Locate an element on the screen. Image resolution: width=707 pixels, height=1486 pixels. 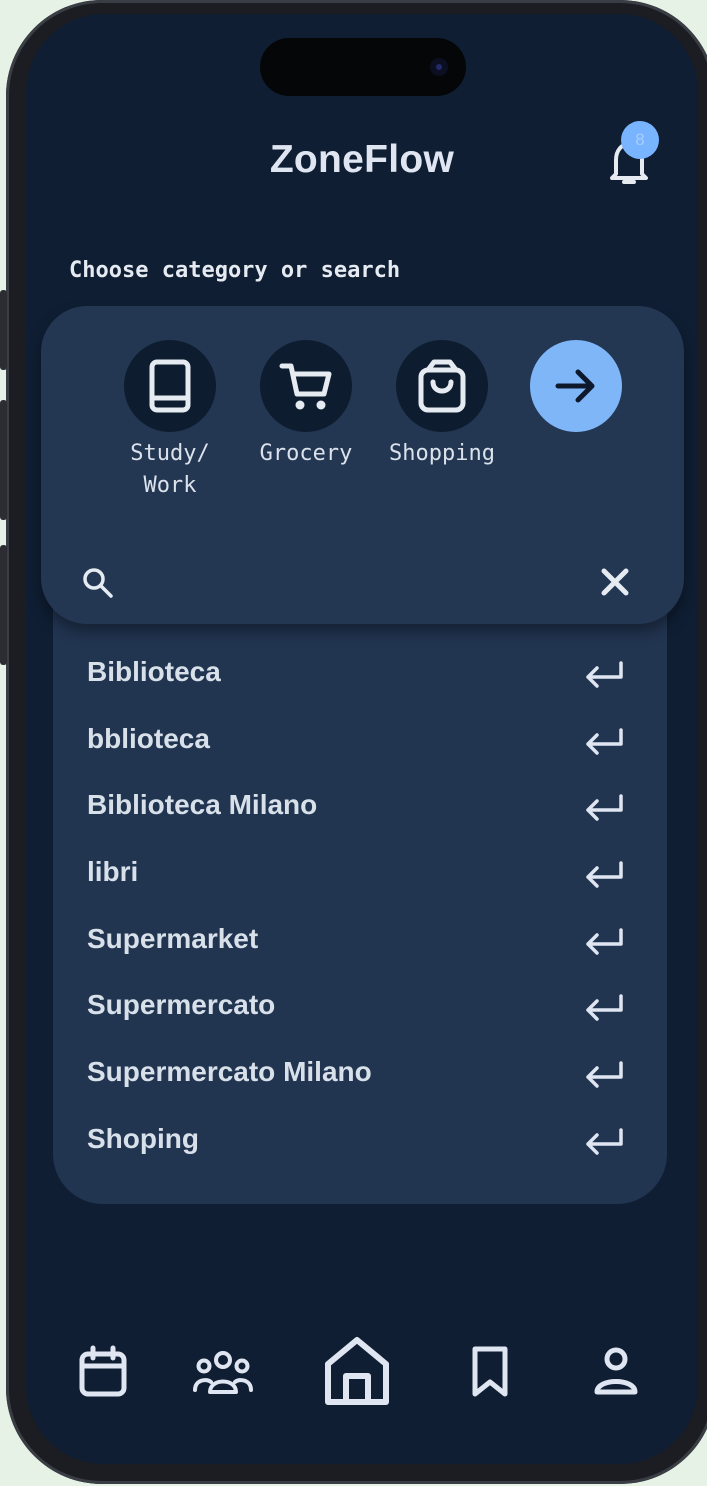
category-study-work: Study/ Work is located at coordinates (170, 421).